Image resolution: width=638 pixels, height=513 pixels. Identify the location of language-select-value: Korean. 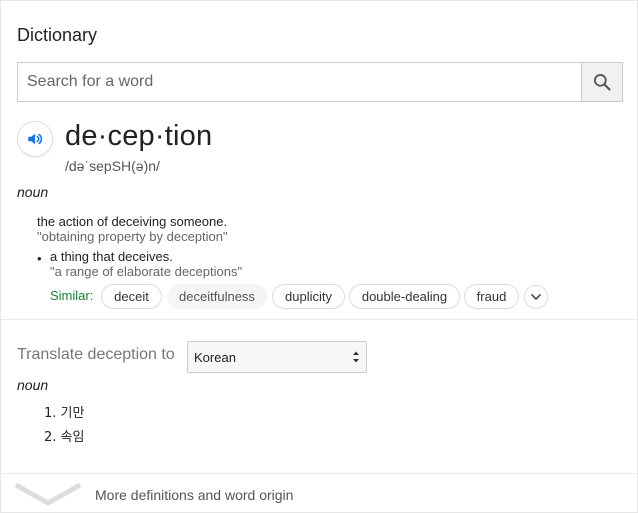
(215, 357).